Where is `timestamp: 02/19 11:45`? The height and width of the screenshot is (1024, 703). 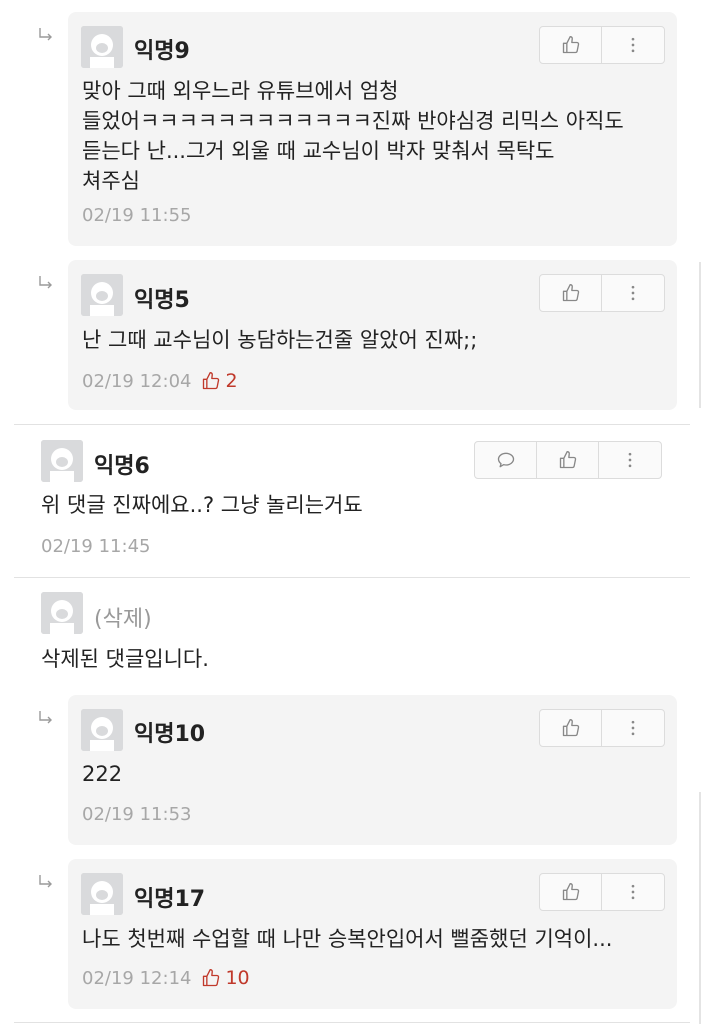
timestamp: 02/19 11:45 is located at coordinates (96, 546).